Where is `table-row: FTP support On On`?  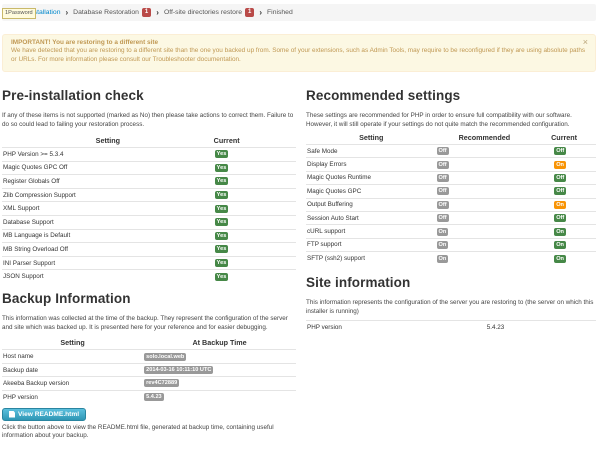
table-row: FTP support On On is located at coordinates (451, 244).